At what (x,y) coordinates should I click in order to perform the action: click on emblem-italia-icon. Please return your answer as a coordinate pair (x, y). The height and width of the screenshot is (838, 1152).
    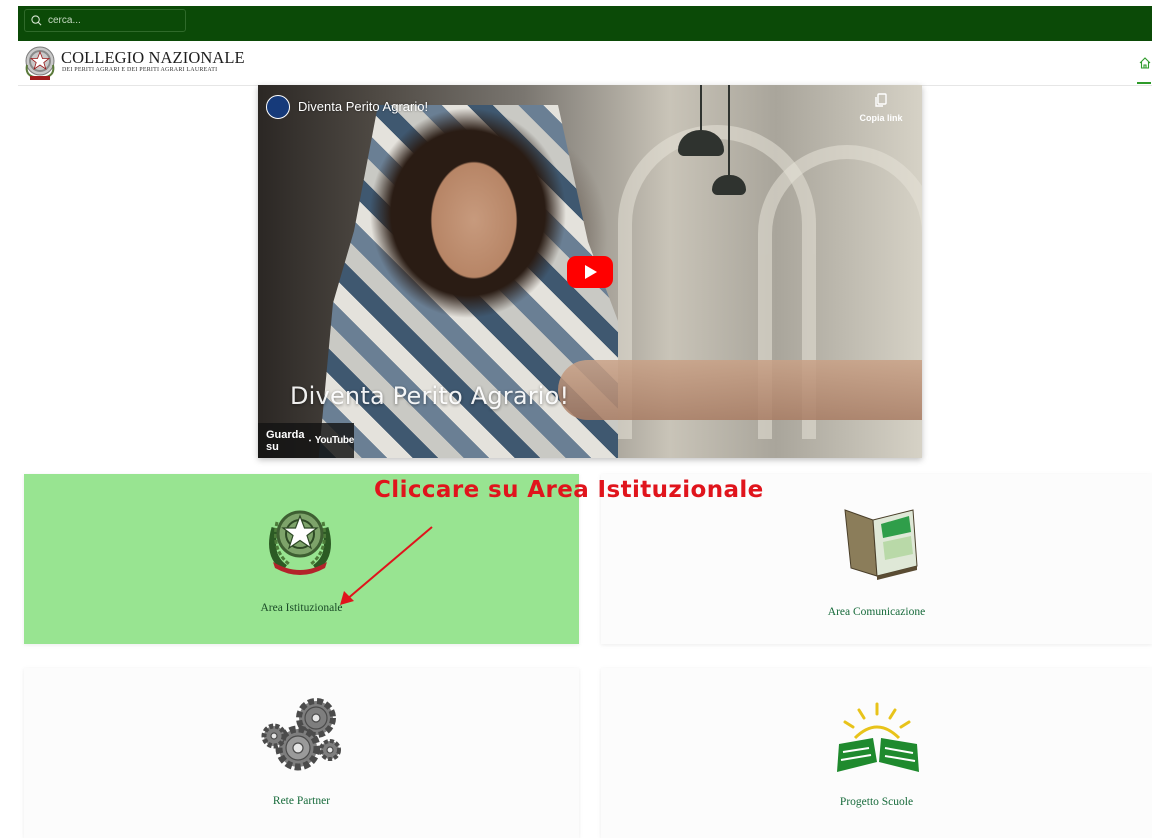
    Looking at the image, I should click on (300, 542).